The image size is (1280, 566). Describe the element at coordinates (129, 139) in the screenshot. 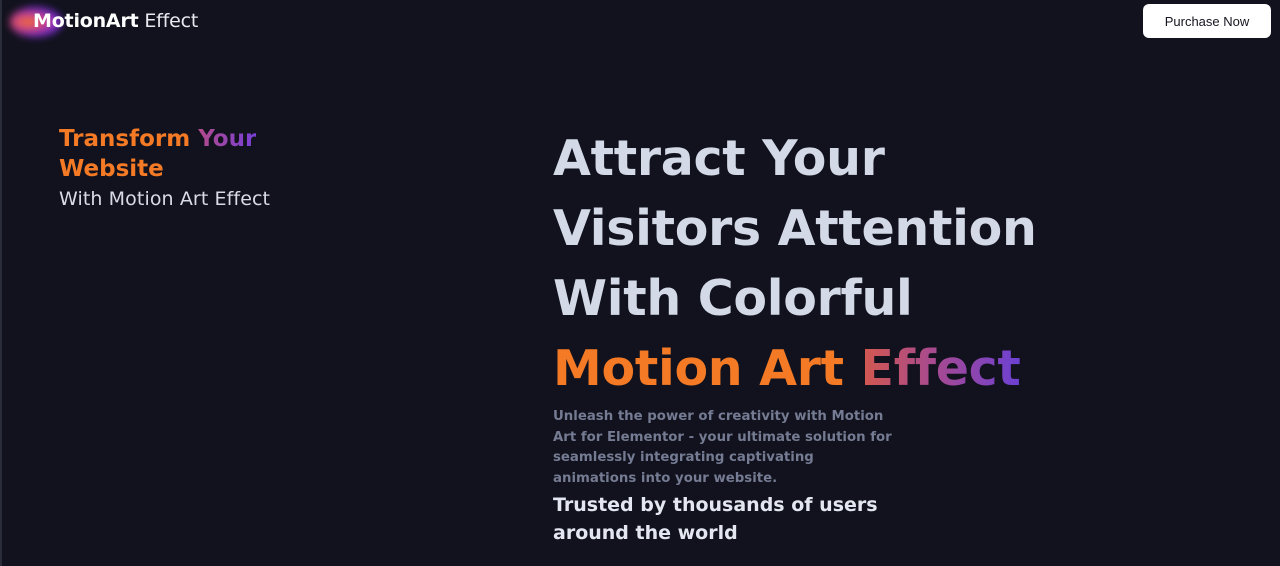

I see `intro-heading-orange: Transform` at that location.